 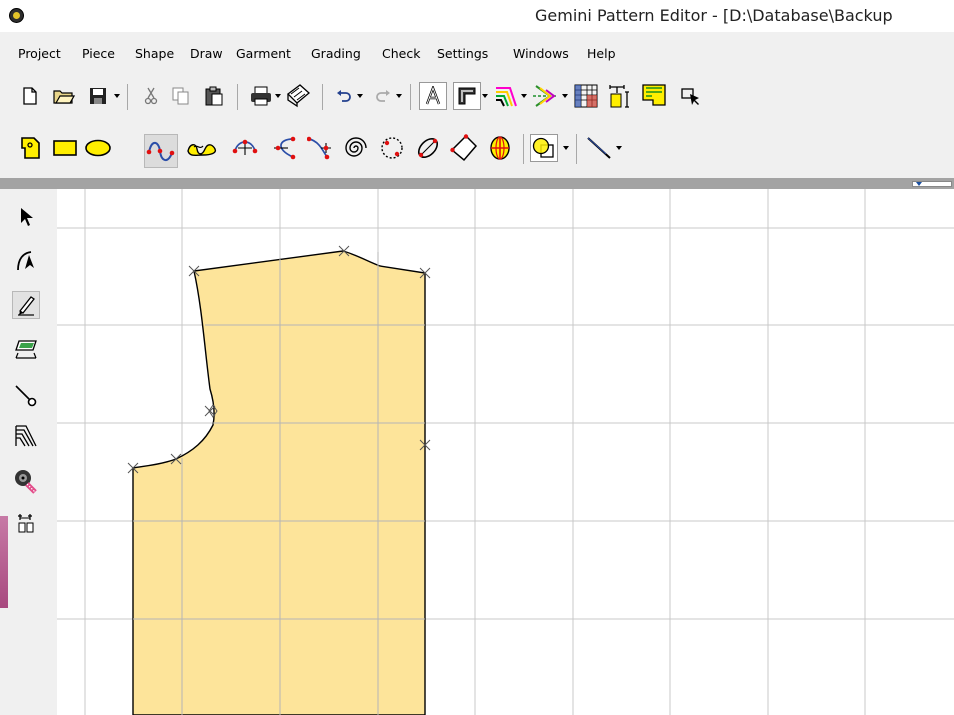 What do you see at coordinates (161, 151) in the screenshot?
I see `curve-icon` at bounding box center [161, 151].